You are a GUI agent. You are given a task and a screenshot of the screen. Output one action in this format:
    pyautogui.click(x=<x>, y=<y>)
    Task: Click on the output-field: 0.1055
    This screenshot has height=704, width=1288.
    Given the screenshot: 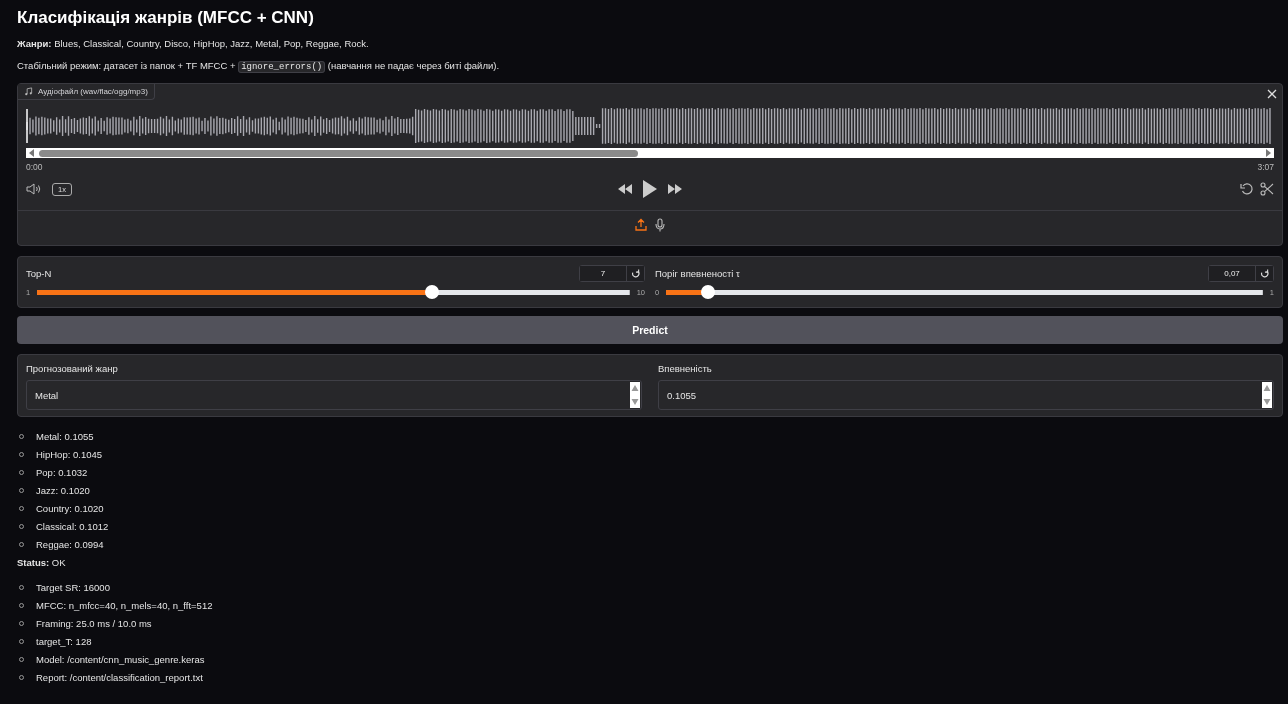 What is the action you would take?
    pyautogui.click(x=966, y=395)
    